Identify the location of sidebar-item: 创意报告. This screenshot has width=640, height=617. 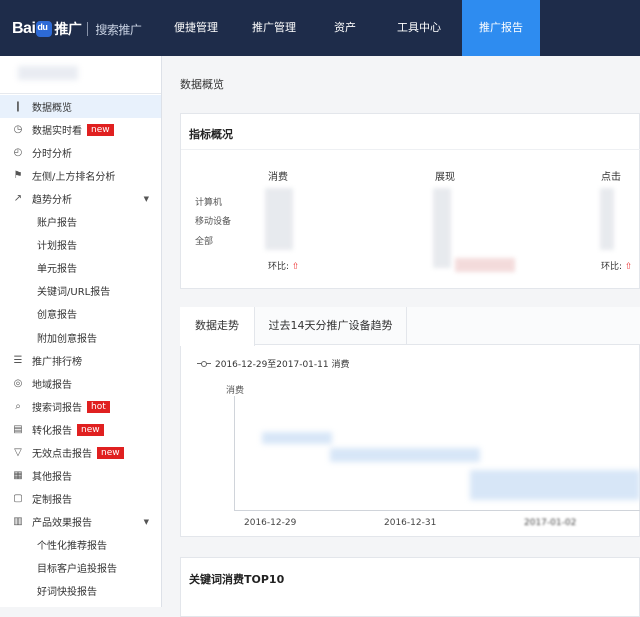
(80, 313).